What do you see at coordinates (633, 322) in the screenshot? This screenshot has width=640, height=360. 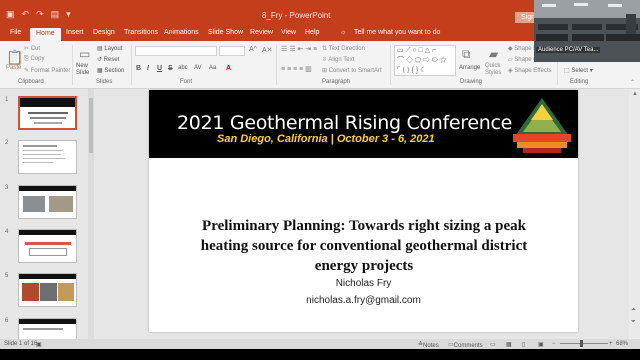 I see `next-slide-icon: ⏷` at bounding box center [633, 322].